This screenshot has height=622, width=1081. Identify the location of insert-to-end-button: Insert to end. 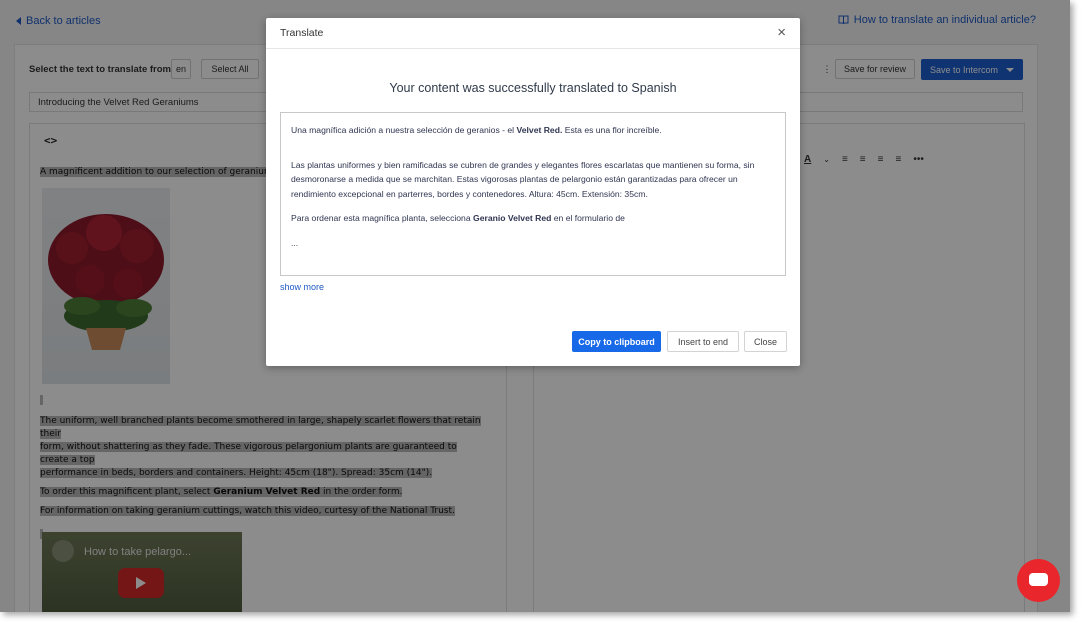
(703, 341).